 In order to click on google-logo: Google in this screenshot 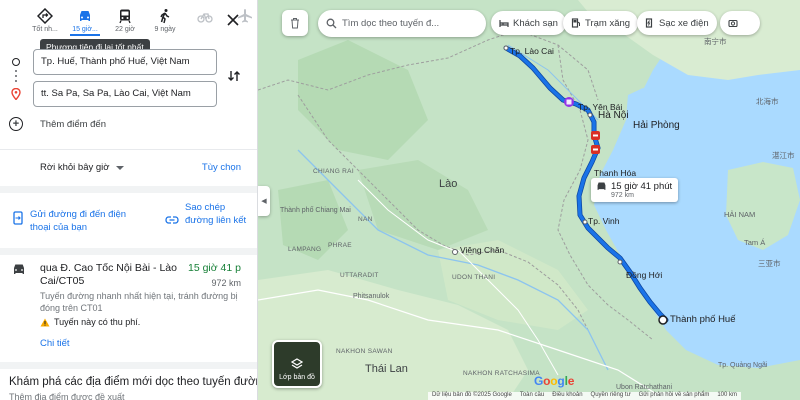, I will do `click(554, 381)`.